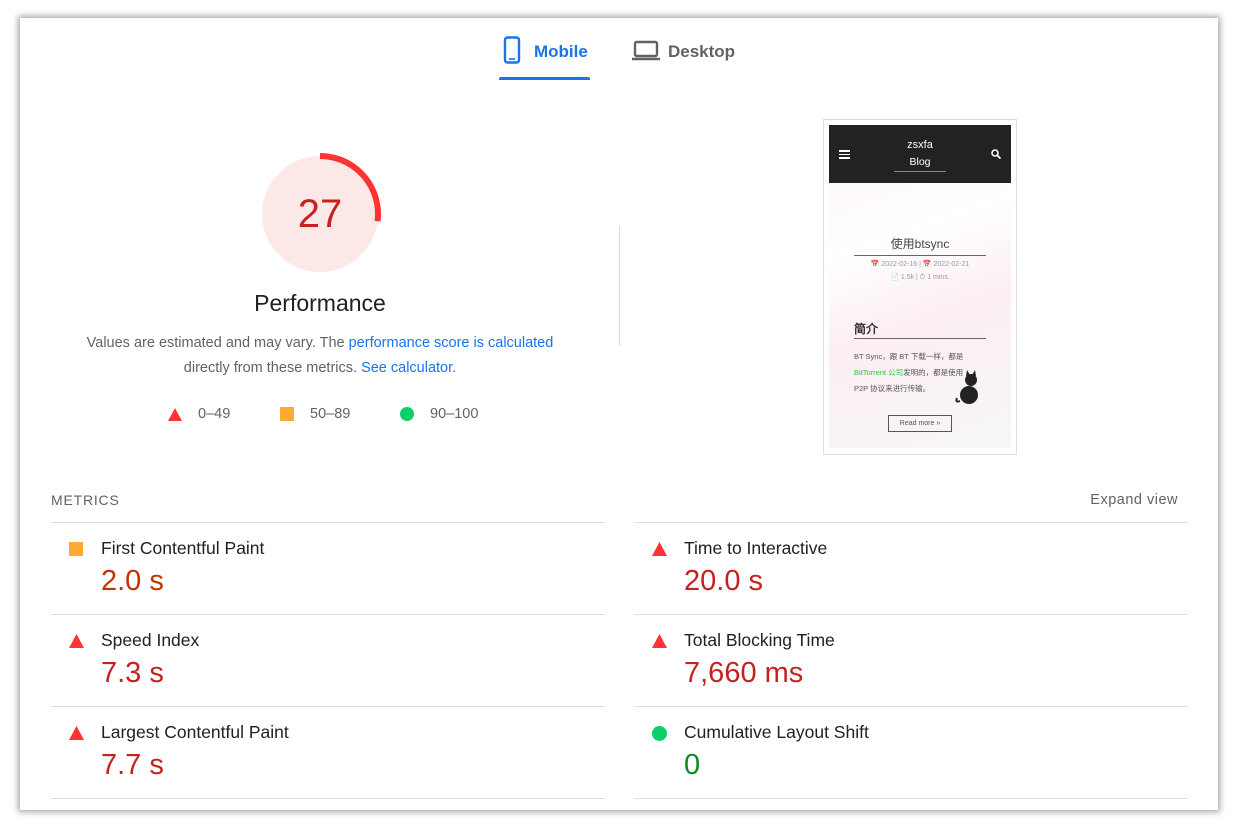 Image resolution: width=1238 pixels, height=831 pixels. What do you see at coordinates (920, 145) in the screenshot?
I see `site-name: zsxfa` at bounding box center [920, 145].